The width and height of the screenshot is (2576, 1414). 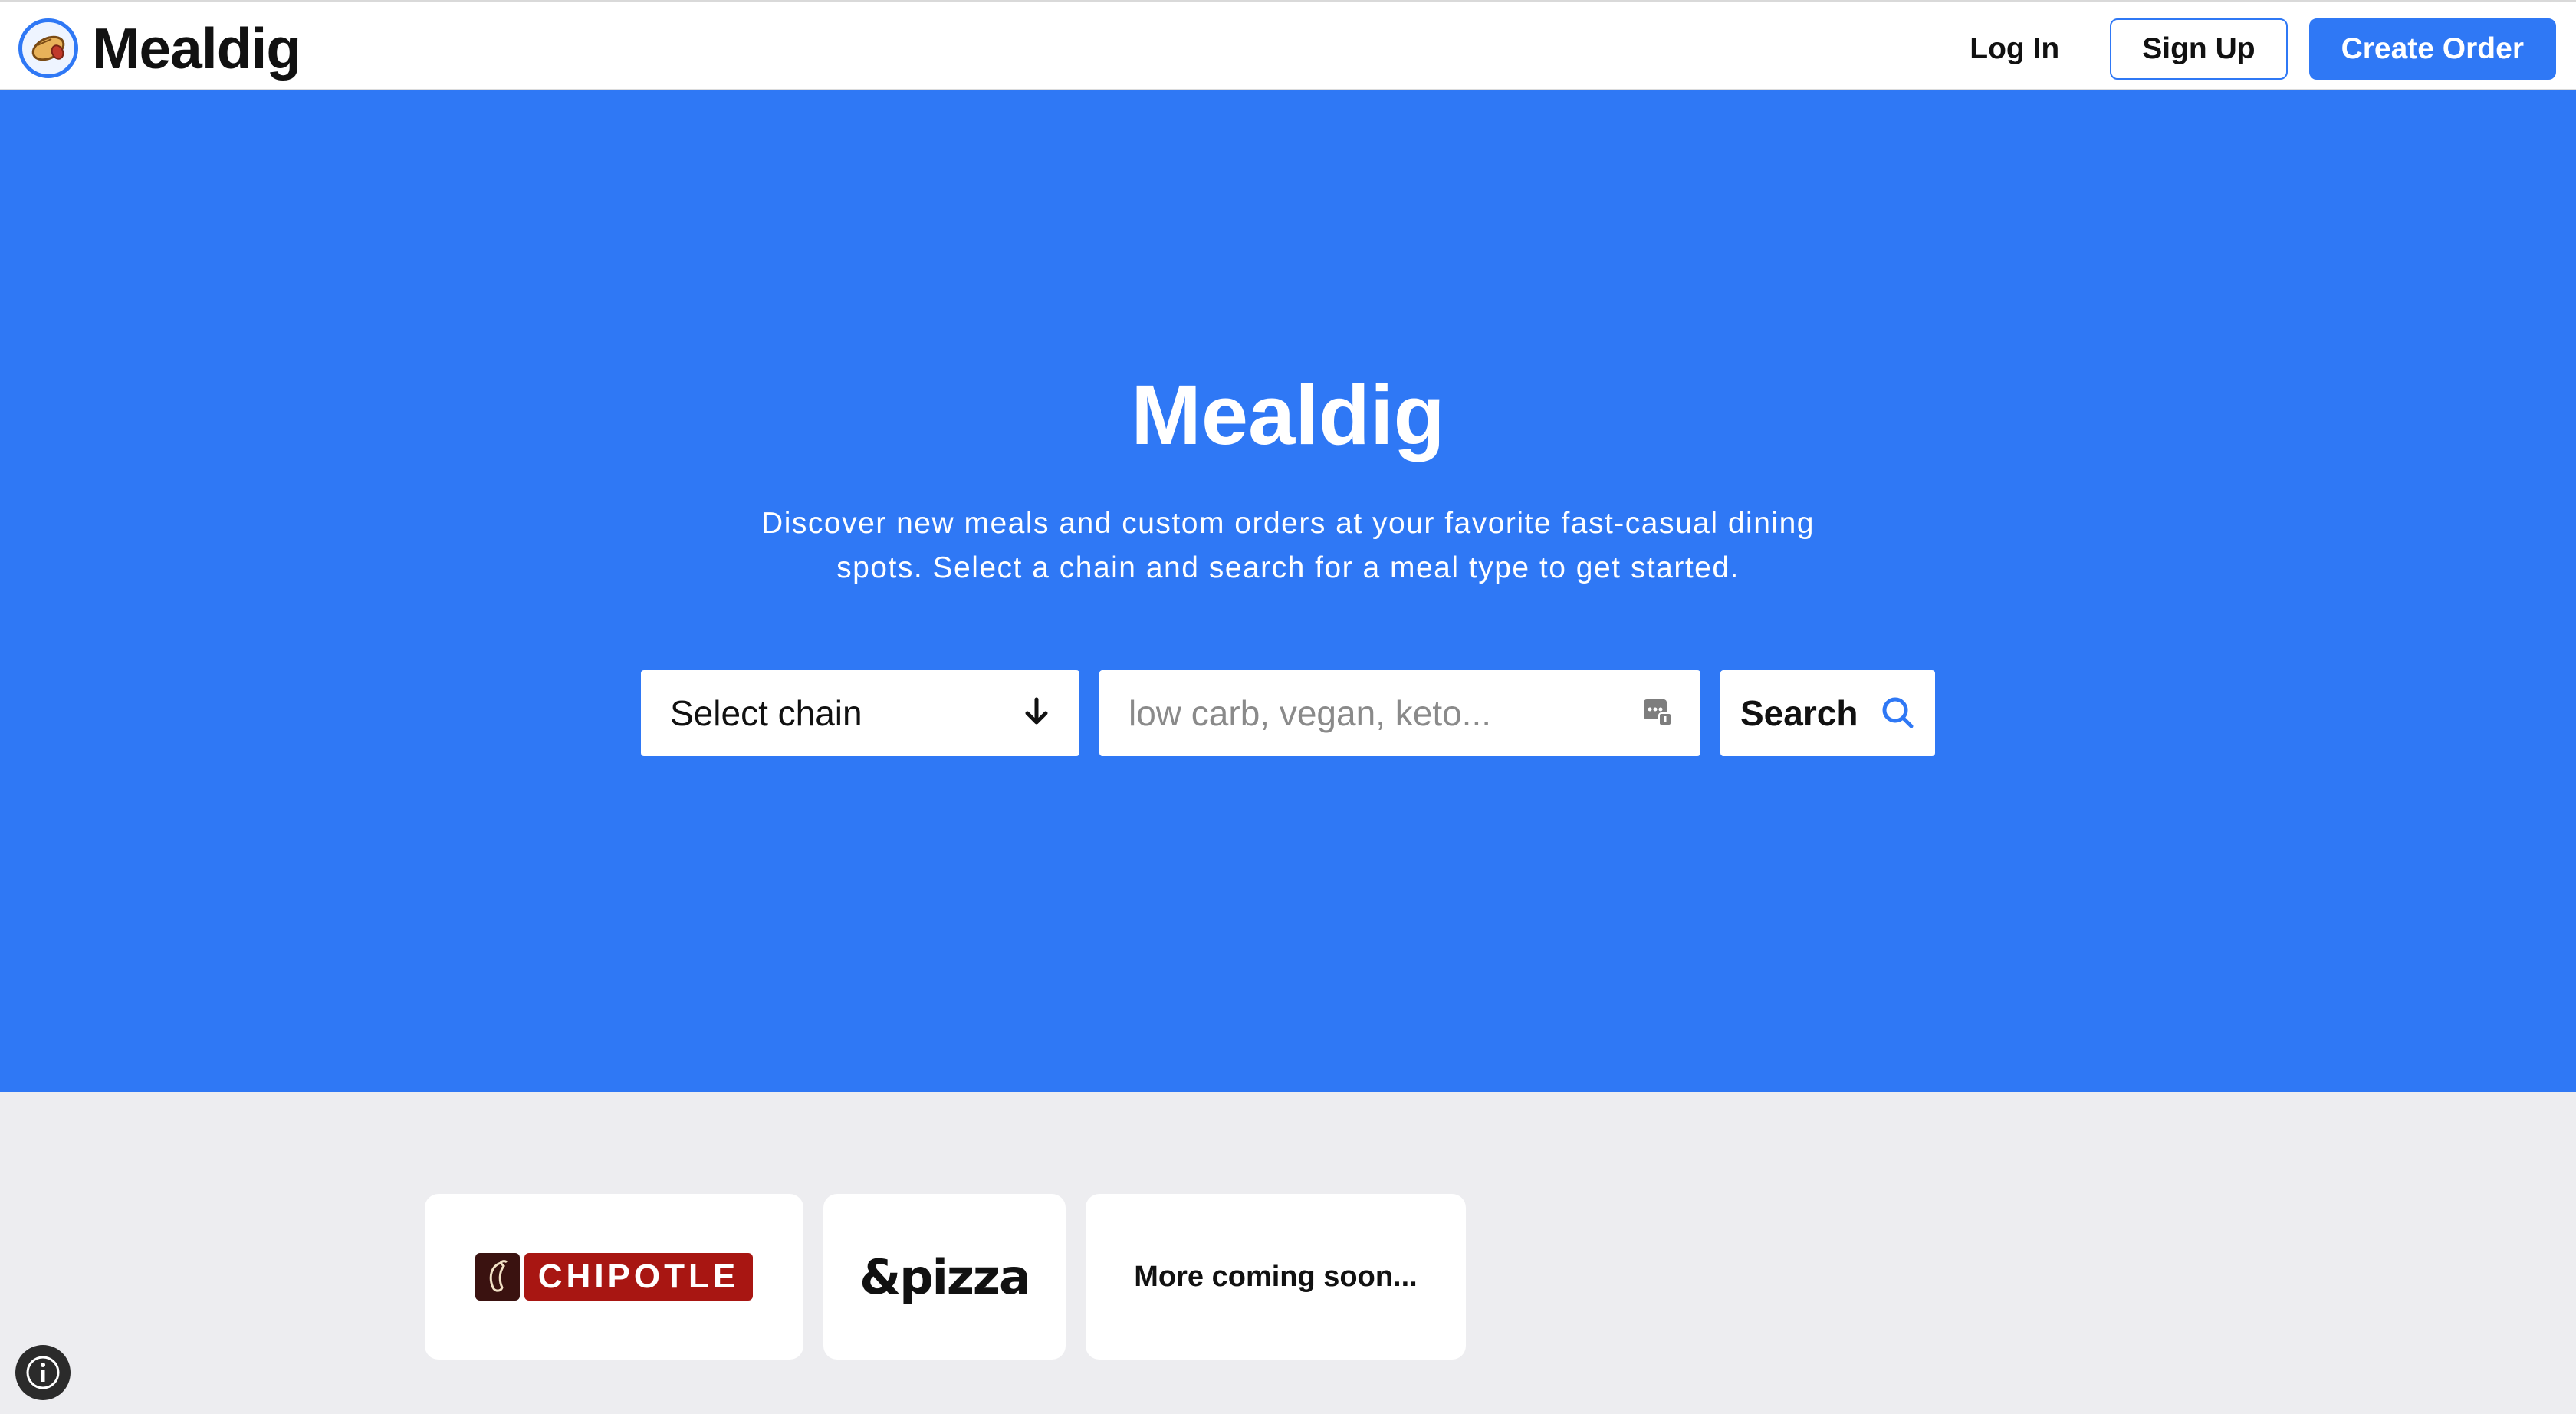 I want to click on search-button: Search, so click(x=1827, y=713).